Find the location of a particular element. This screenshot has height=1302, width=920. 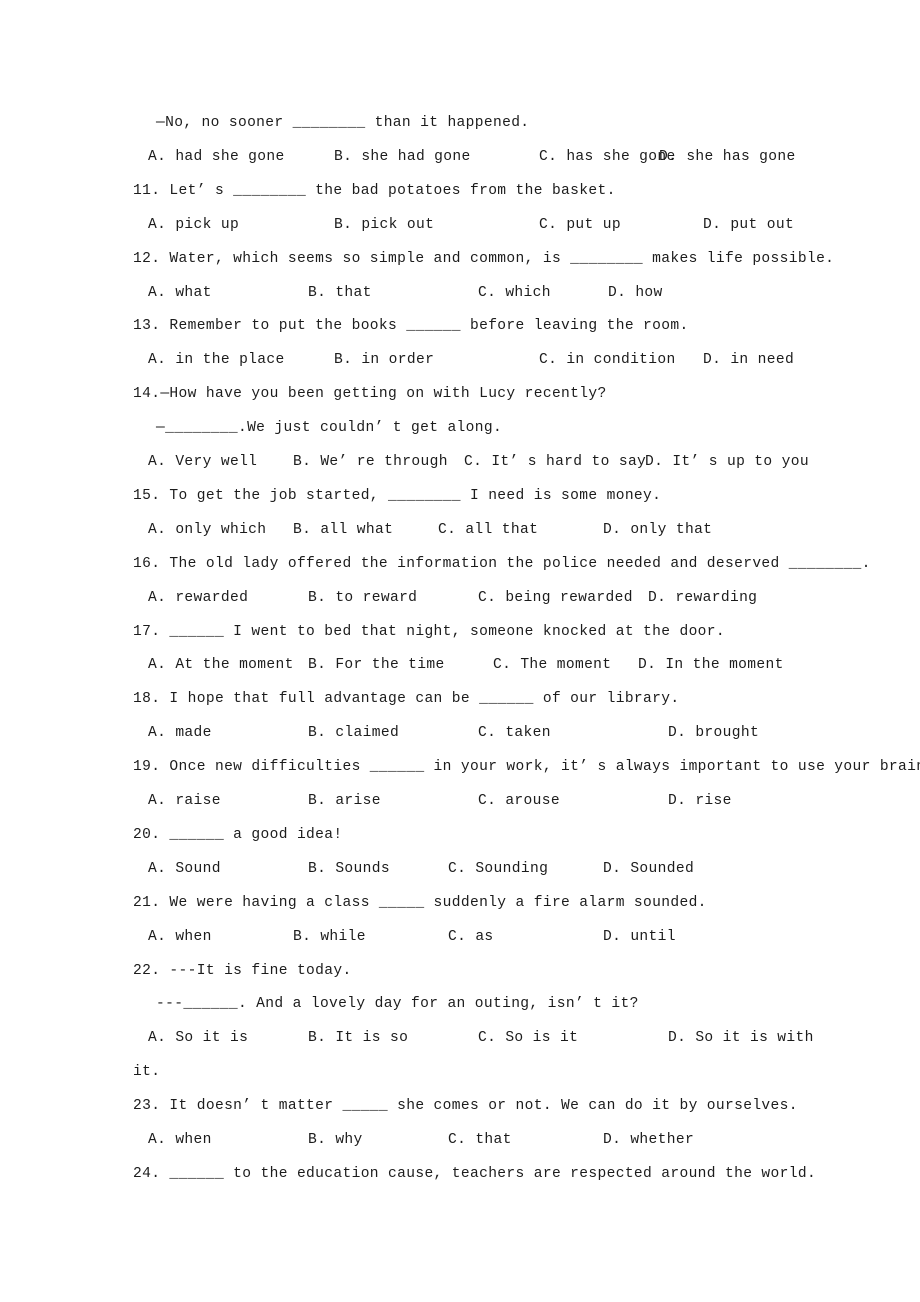

question-stem: 22. ---It is fine today. is located at coordinates (242, 970).